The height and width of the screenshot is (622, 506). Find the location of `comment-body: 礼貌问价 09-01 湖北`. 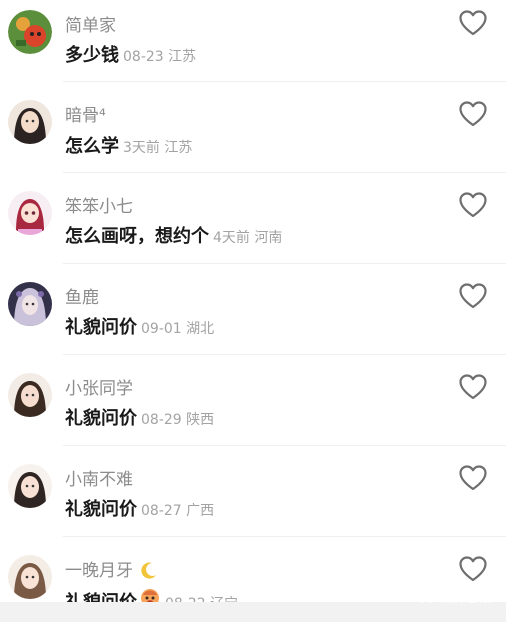

comment-body: 礼貌问价 09-01 湖北 is located at coordinates (139, 326).